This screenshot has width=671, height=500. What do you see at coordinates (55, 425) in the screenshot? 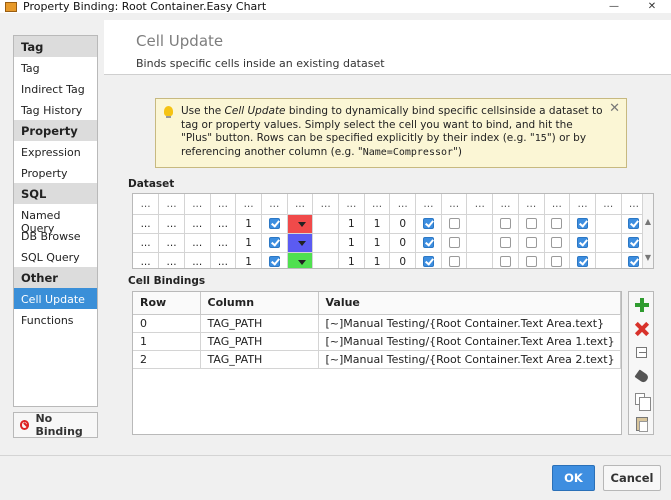
I see `no-binding-button: No Binding` at bounding box center [55, 425].